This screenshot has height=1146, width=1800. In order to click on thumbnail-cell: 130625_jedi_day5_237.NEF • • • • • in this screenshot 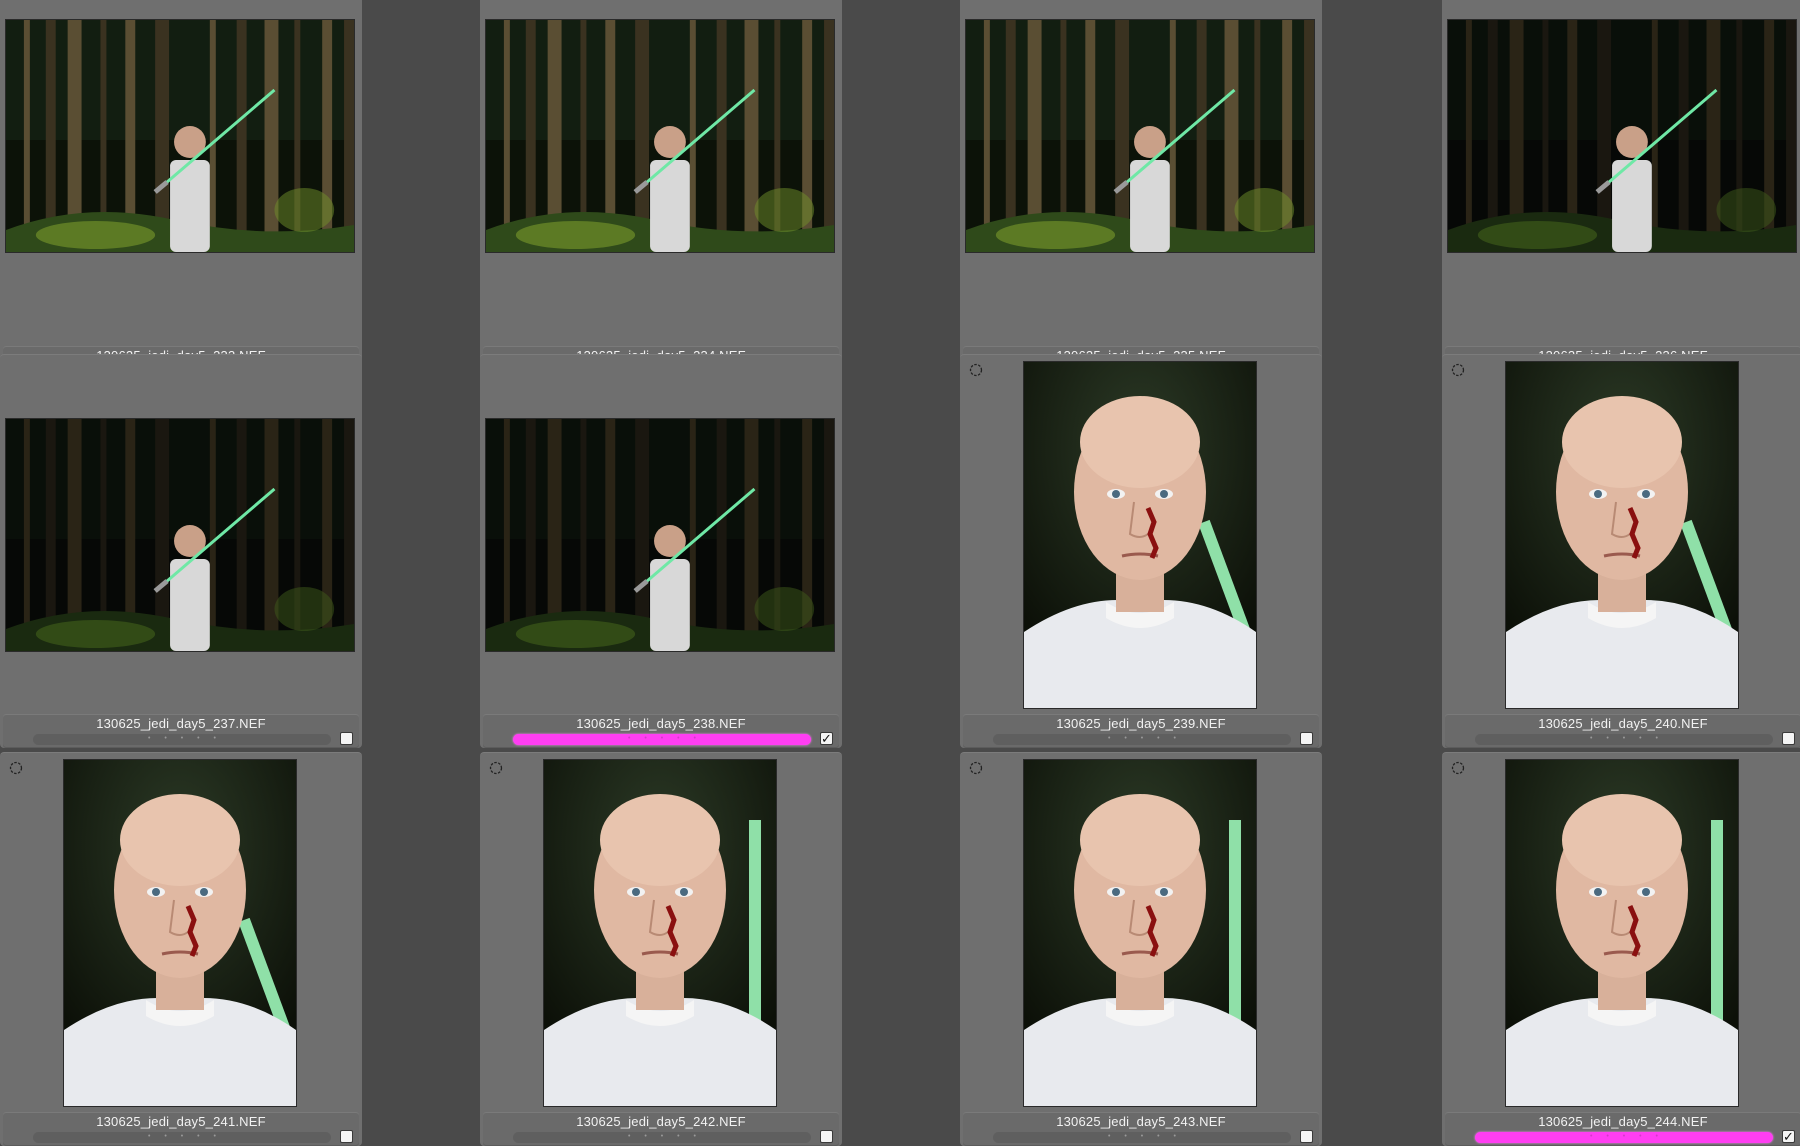, I will do `click(181, 551)`.